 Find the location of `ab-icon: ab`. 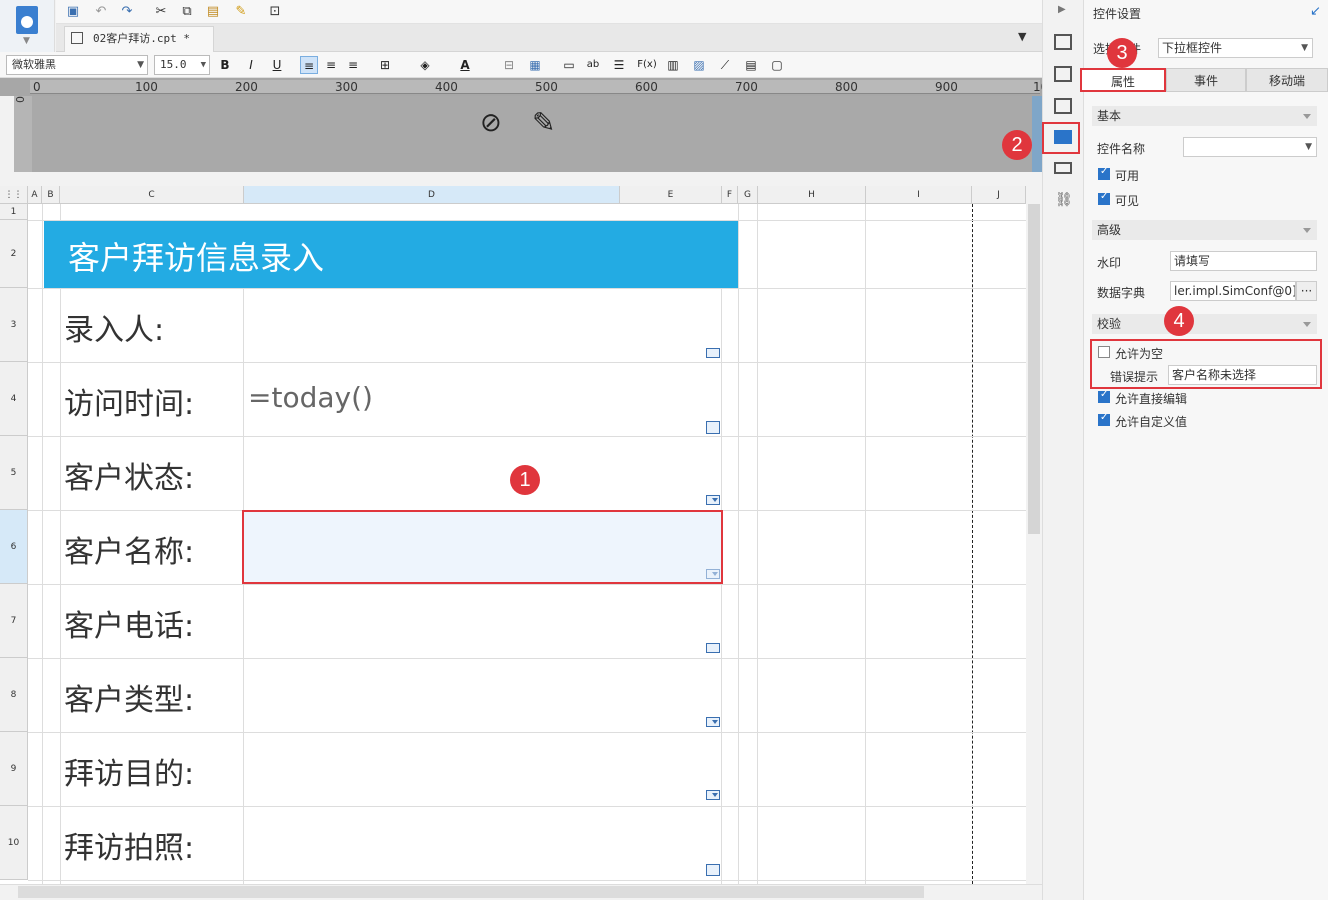

ab-icon: ab is located at coordinates (593, 65).